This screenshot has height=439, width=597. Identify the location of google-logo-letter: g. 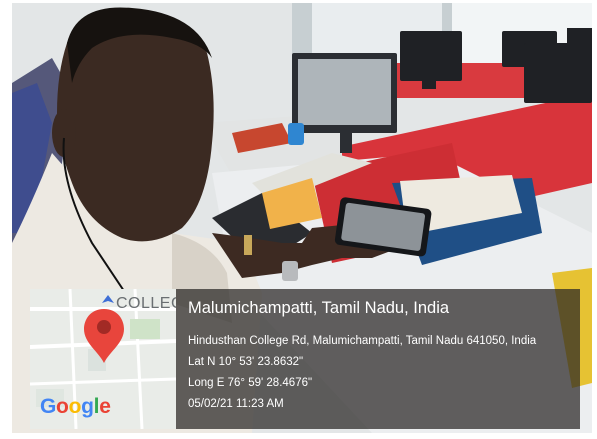
(87, 406).